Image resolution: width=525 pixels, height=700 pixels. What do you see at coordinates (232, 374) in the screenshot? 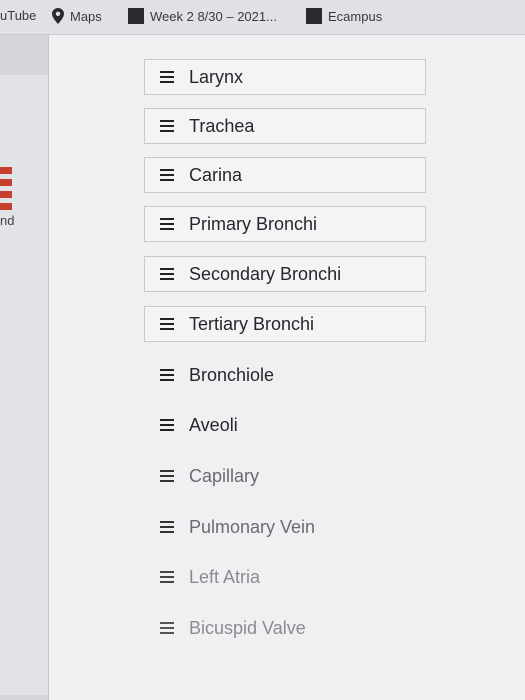
I see `list-item-label: Bronchiole` at bounding box center [232, 374].